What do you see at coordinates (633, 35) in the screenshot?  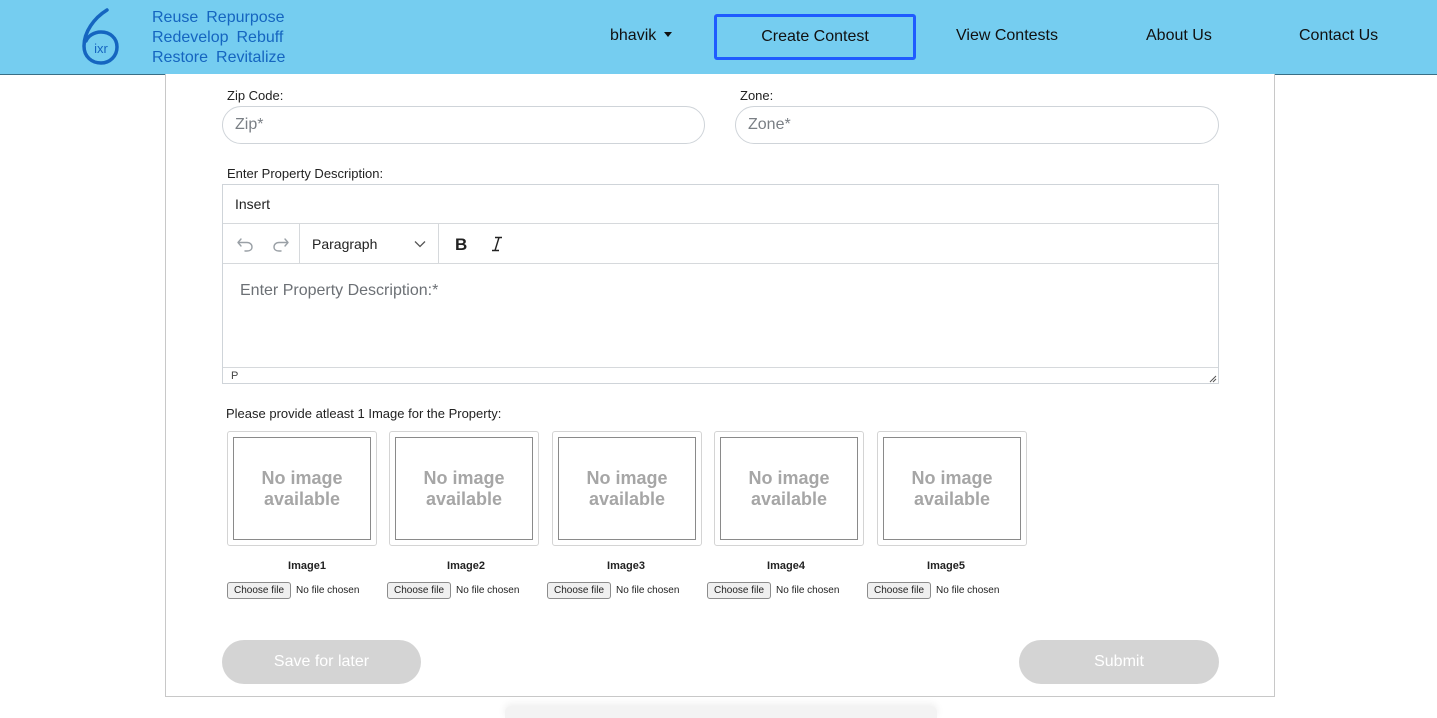 I see `user-menu-label: bhavik` at bounding box center [633, 35].